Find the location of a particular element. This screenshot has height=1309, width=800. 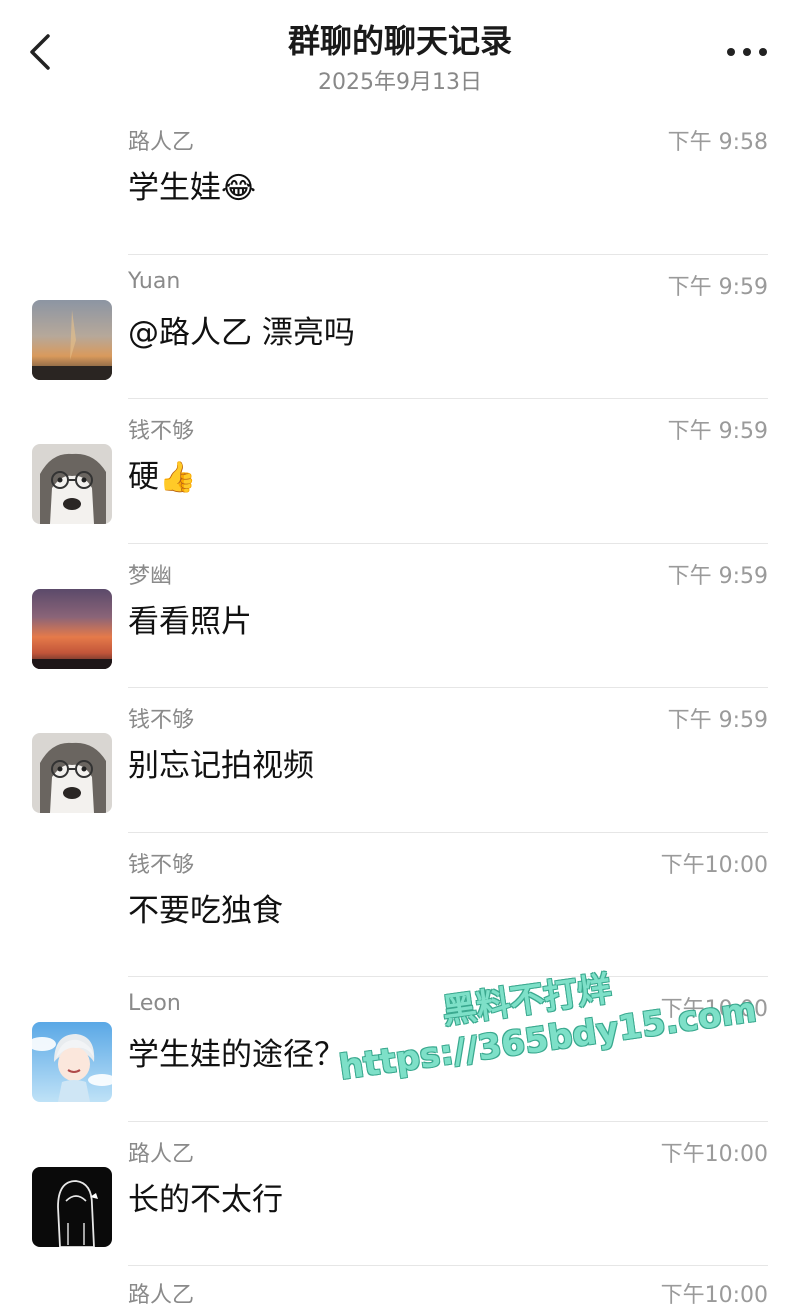

message-text: 学生娃的途径？ is located at coordinates (236, 1055).